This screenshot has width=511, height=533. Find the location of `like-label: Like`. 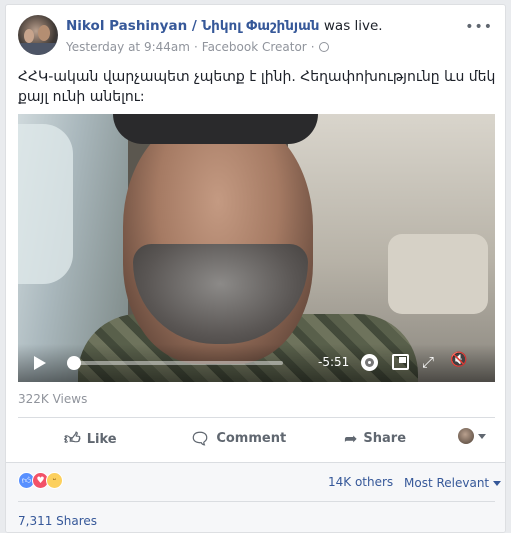

like-label: Like is located at coordinates (101, 439).